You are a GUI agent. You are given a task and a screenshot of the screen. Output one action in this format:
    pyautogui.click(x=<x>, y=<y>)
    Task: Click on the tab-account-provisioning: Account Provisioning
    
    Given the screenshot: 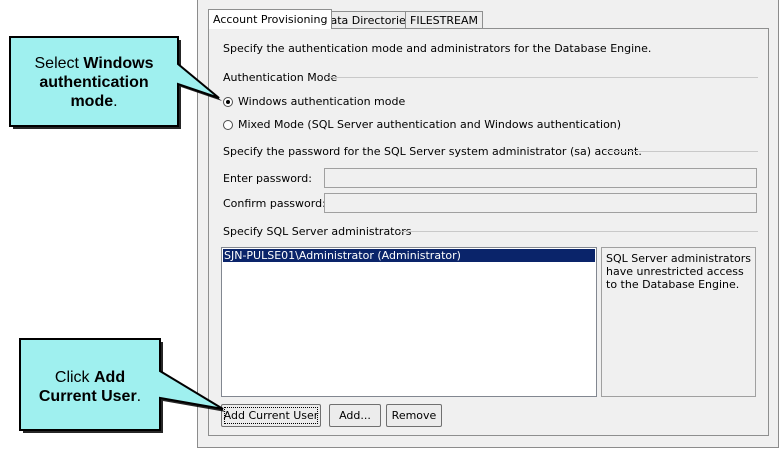 What is the action you would take?
    pyautogui.click(x=270, y=19)
    